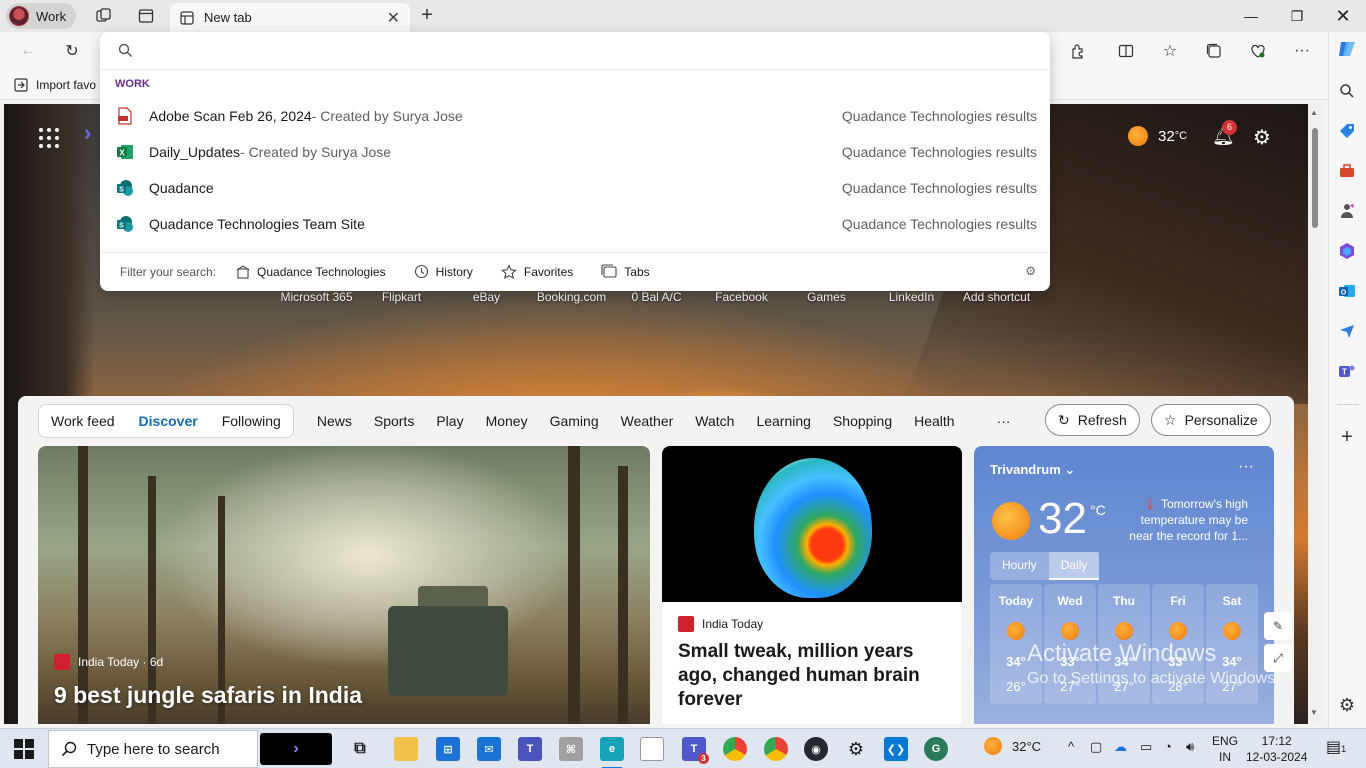  Describe the element at coordinates (83, 421) in the screenshot. I see `tab-work-feed: Work feed` at that location.